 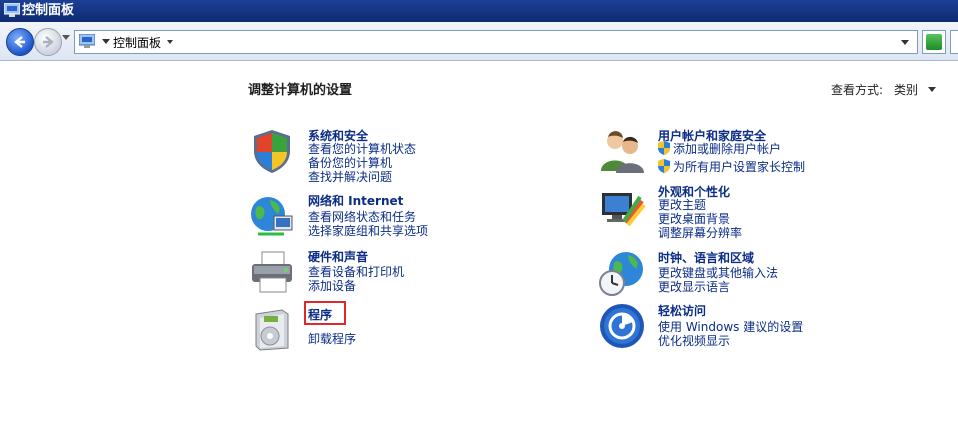 I want to click on back-button, so click(x=20, y=42).